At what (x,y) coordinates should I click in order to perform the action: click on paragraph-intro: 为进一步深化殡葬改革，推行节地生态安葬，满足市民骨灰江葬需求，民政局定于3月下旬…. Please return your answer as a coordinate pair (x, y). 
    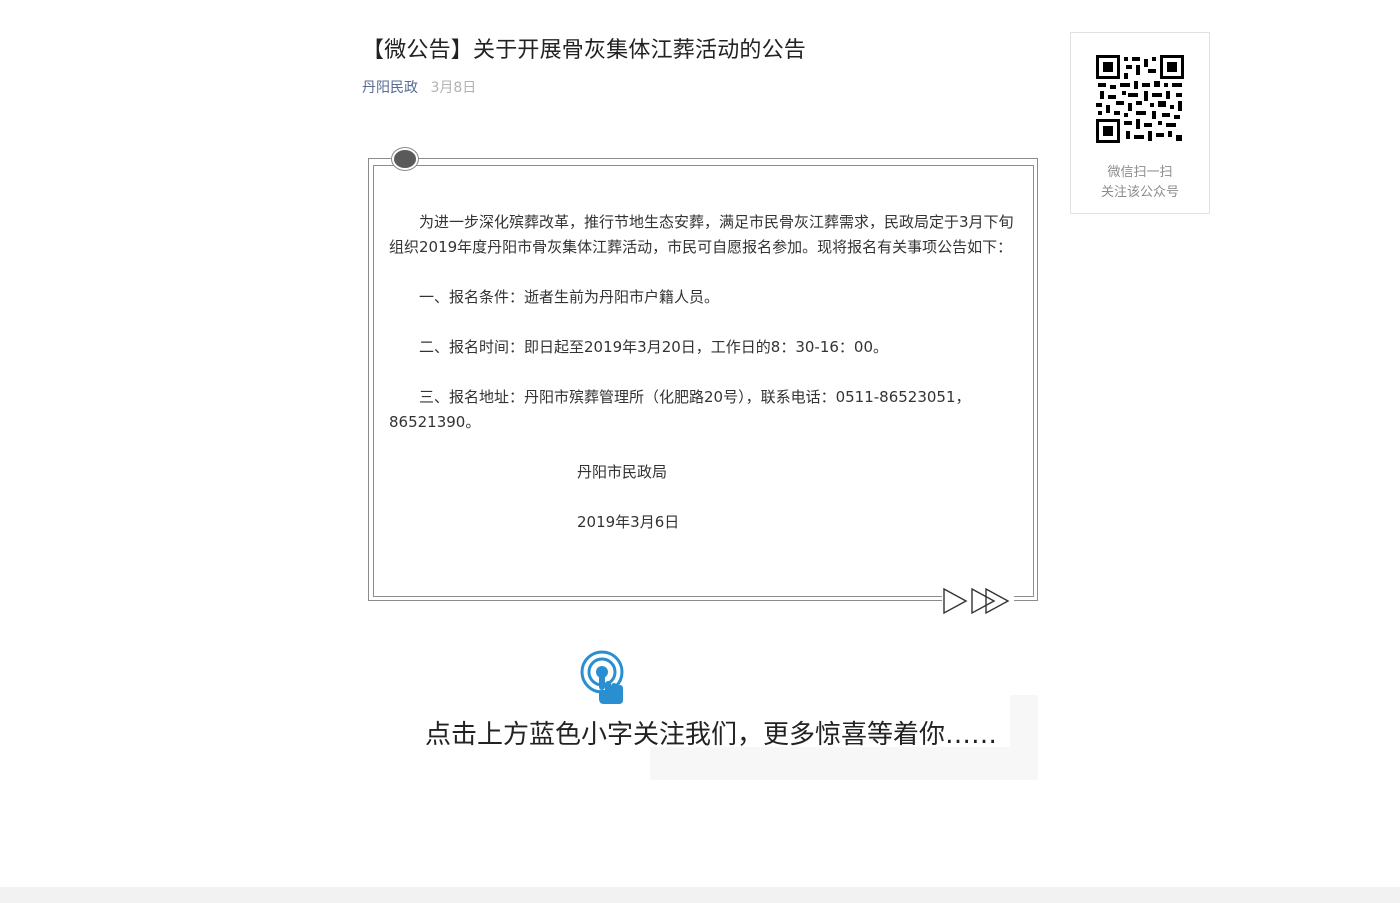
    Looking at the image, I should click on (701, 234).